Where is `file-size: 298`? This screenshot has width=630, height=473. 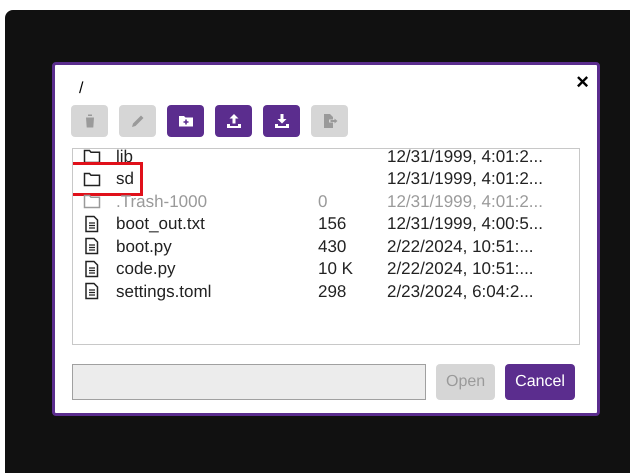 file-size: 298 is located at coordinates (333, 291).